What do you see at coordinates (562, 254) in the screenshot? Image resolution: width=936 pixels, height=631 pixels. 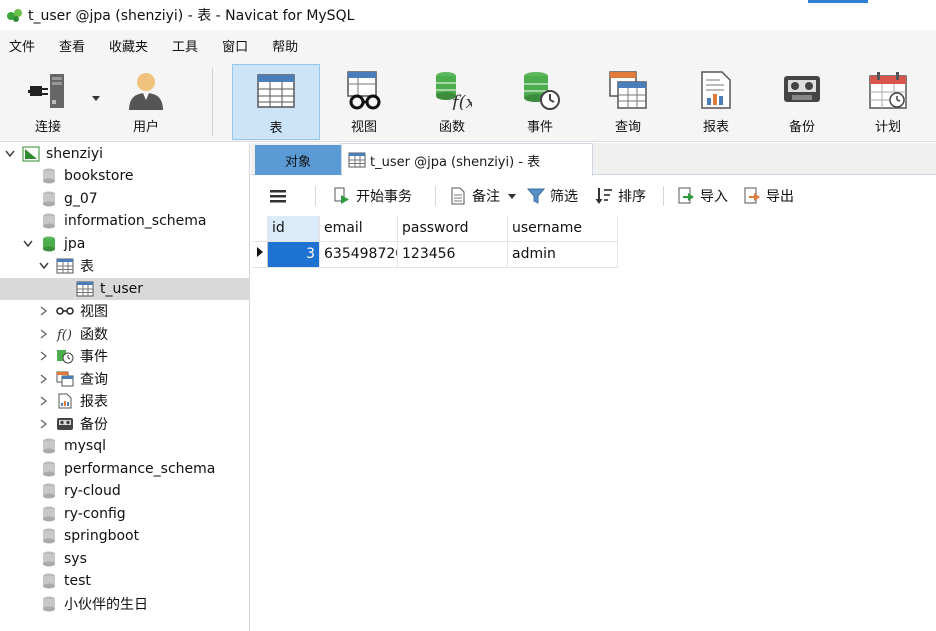 I see `cell-username: admin` at bounding box center [562, 254].